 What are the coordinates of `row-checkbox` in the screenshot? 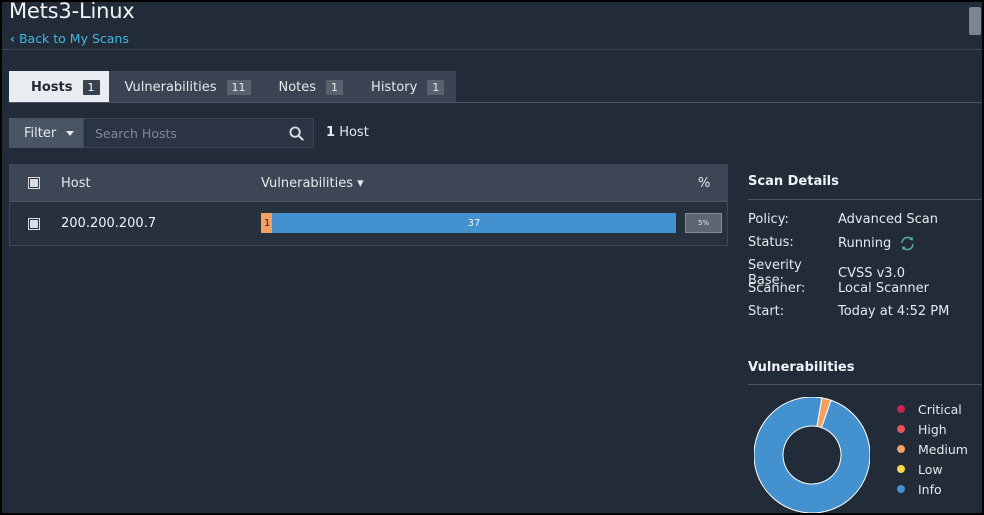 It's located at (34, 223).